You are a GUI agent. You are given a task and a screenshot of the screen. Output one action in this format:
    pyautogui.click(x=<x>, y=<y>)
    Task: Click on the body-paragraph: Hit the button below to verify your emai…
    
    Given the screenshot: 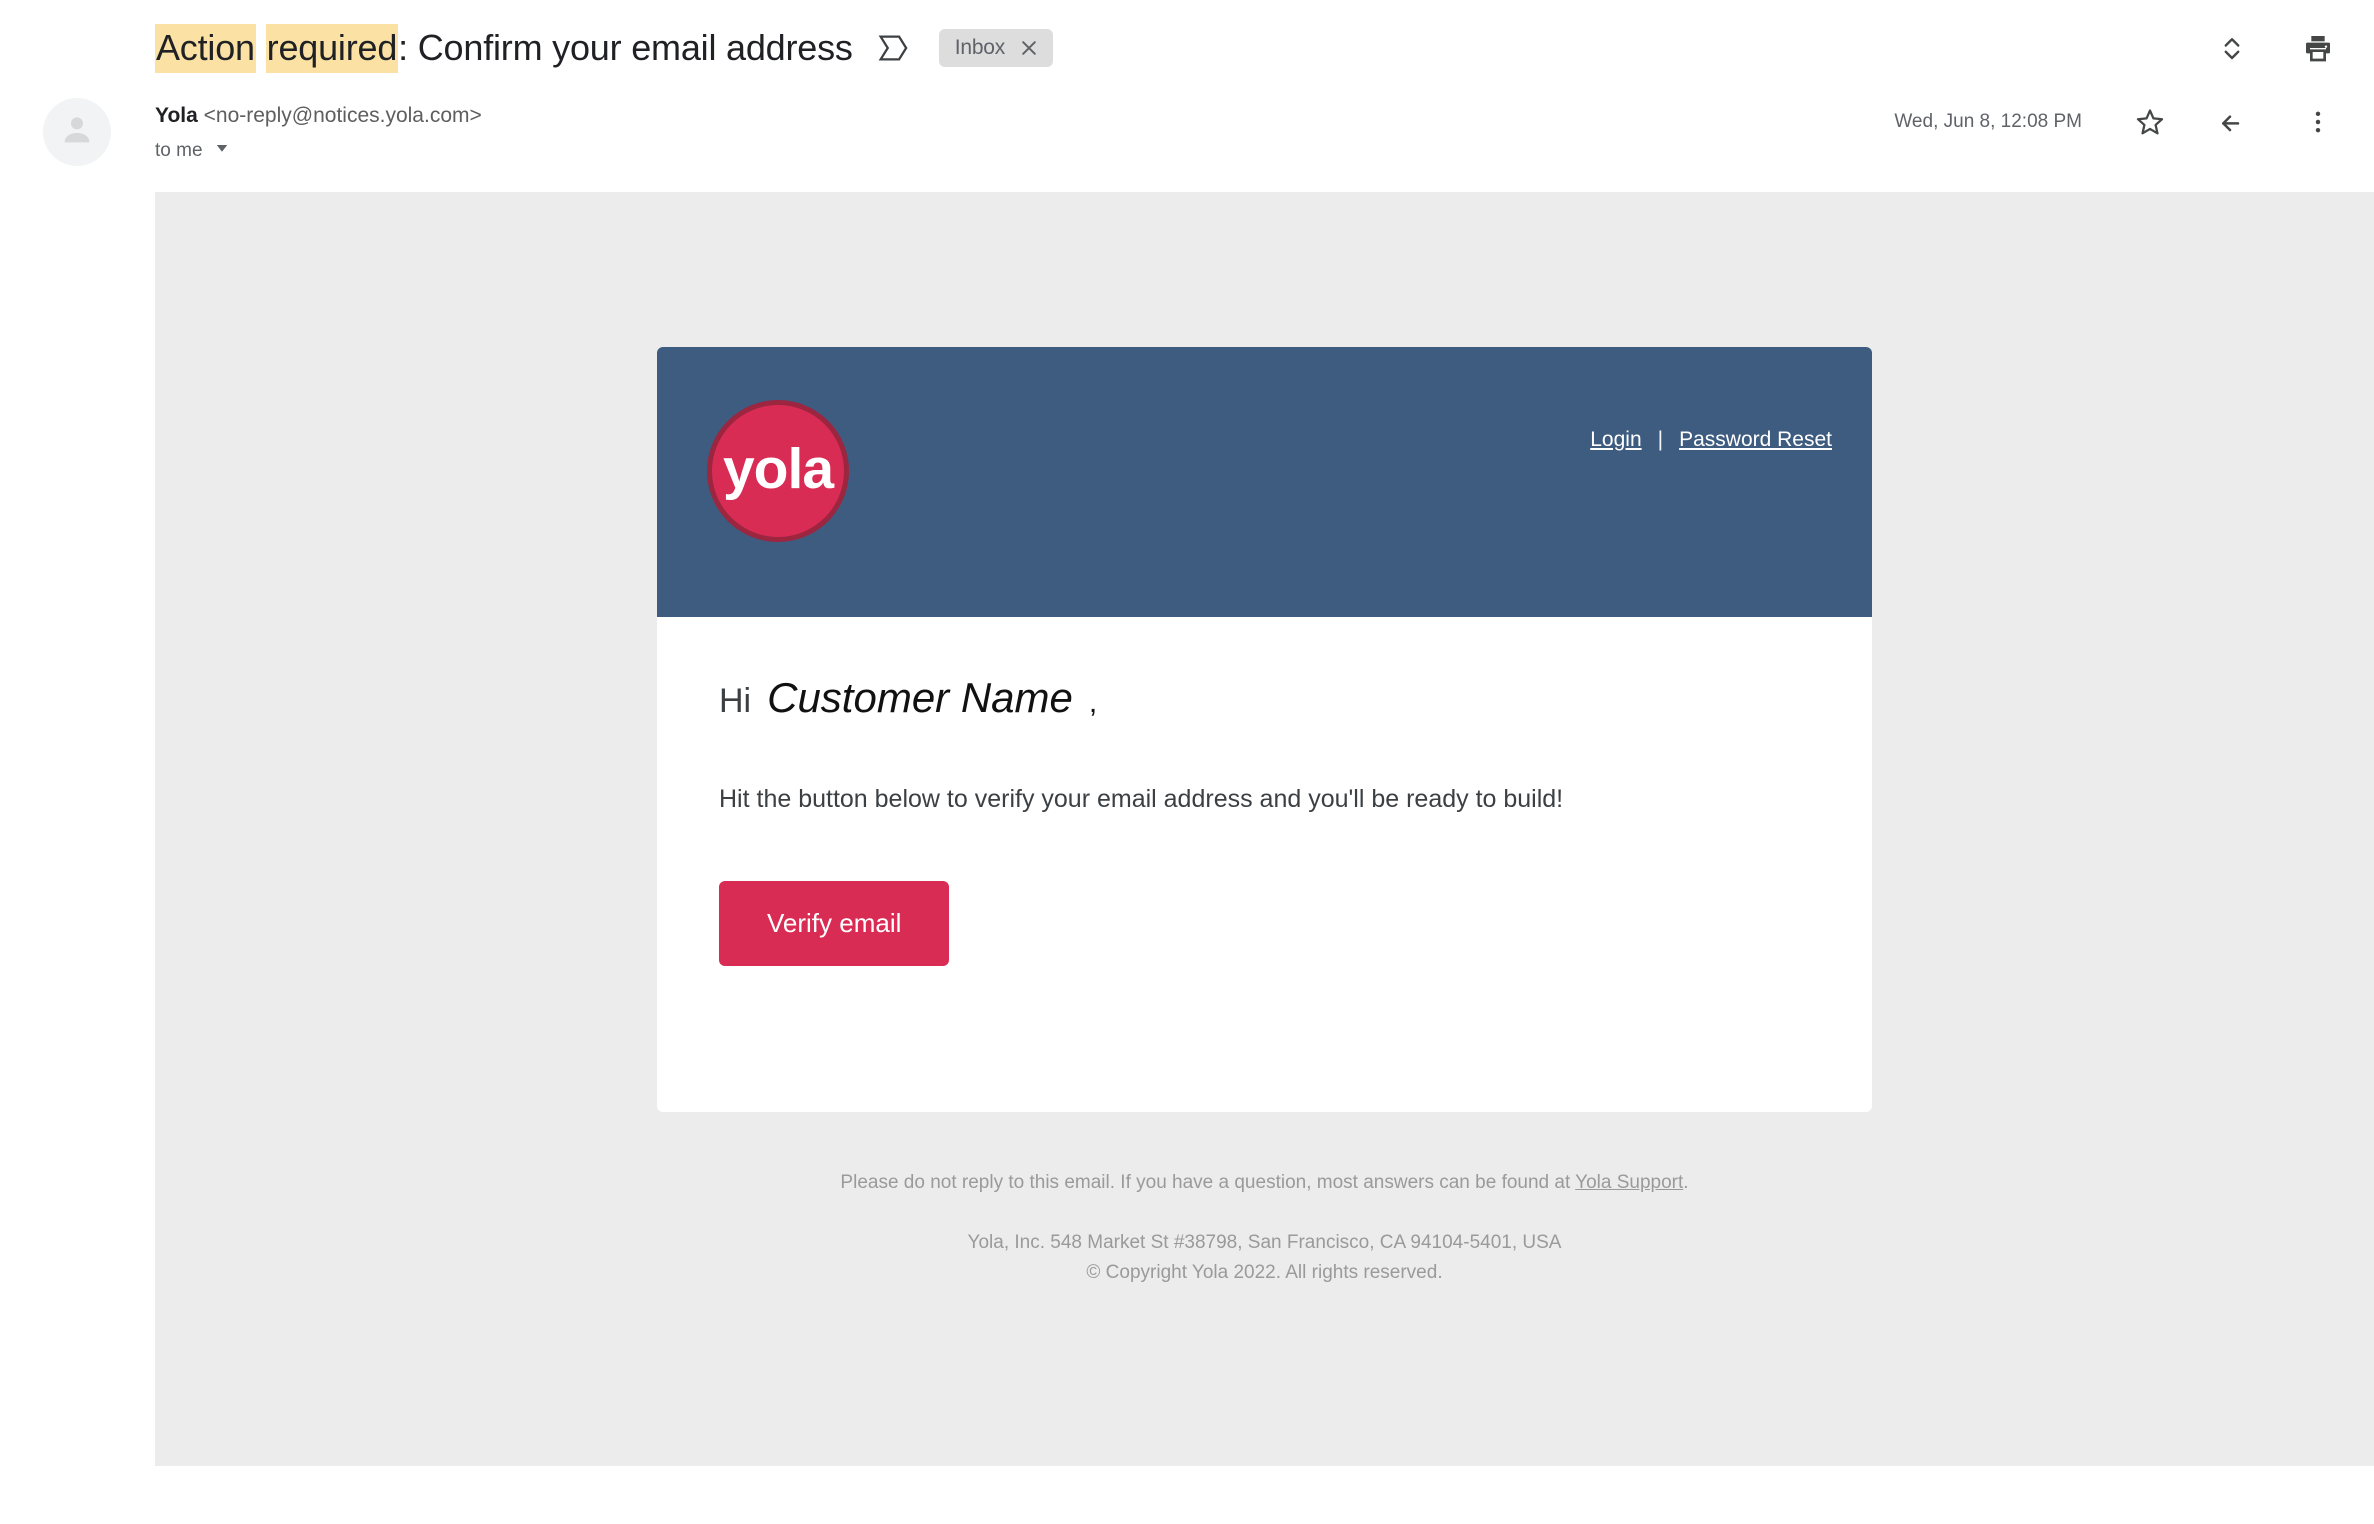 What is the action you would take?
    pyautogui.click(x=1141, y=799)
    